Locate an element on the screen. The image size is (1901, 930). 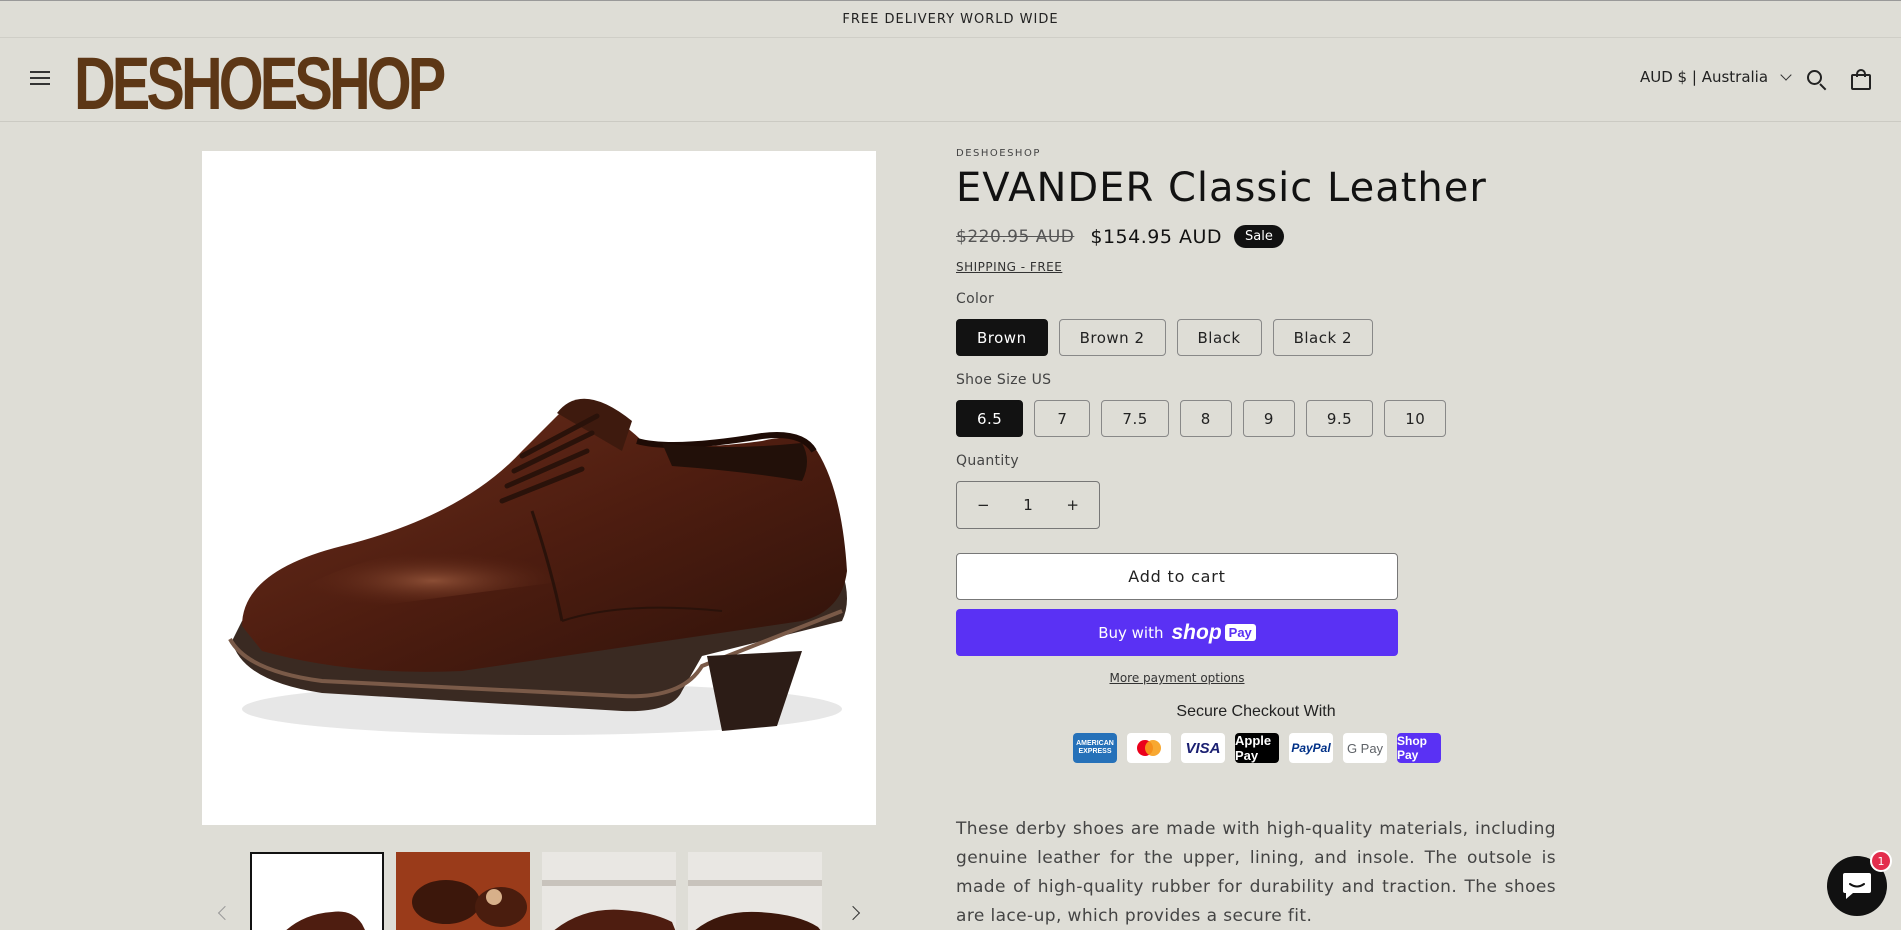
cart-icon is located at coordinates (1861, 80).